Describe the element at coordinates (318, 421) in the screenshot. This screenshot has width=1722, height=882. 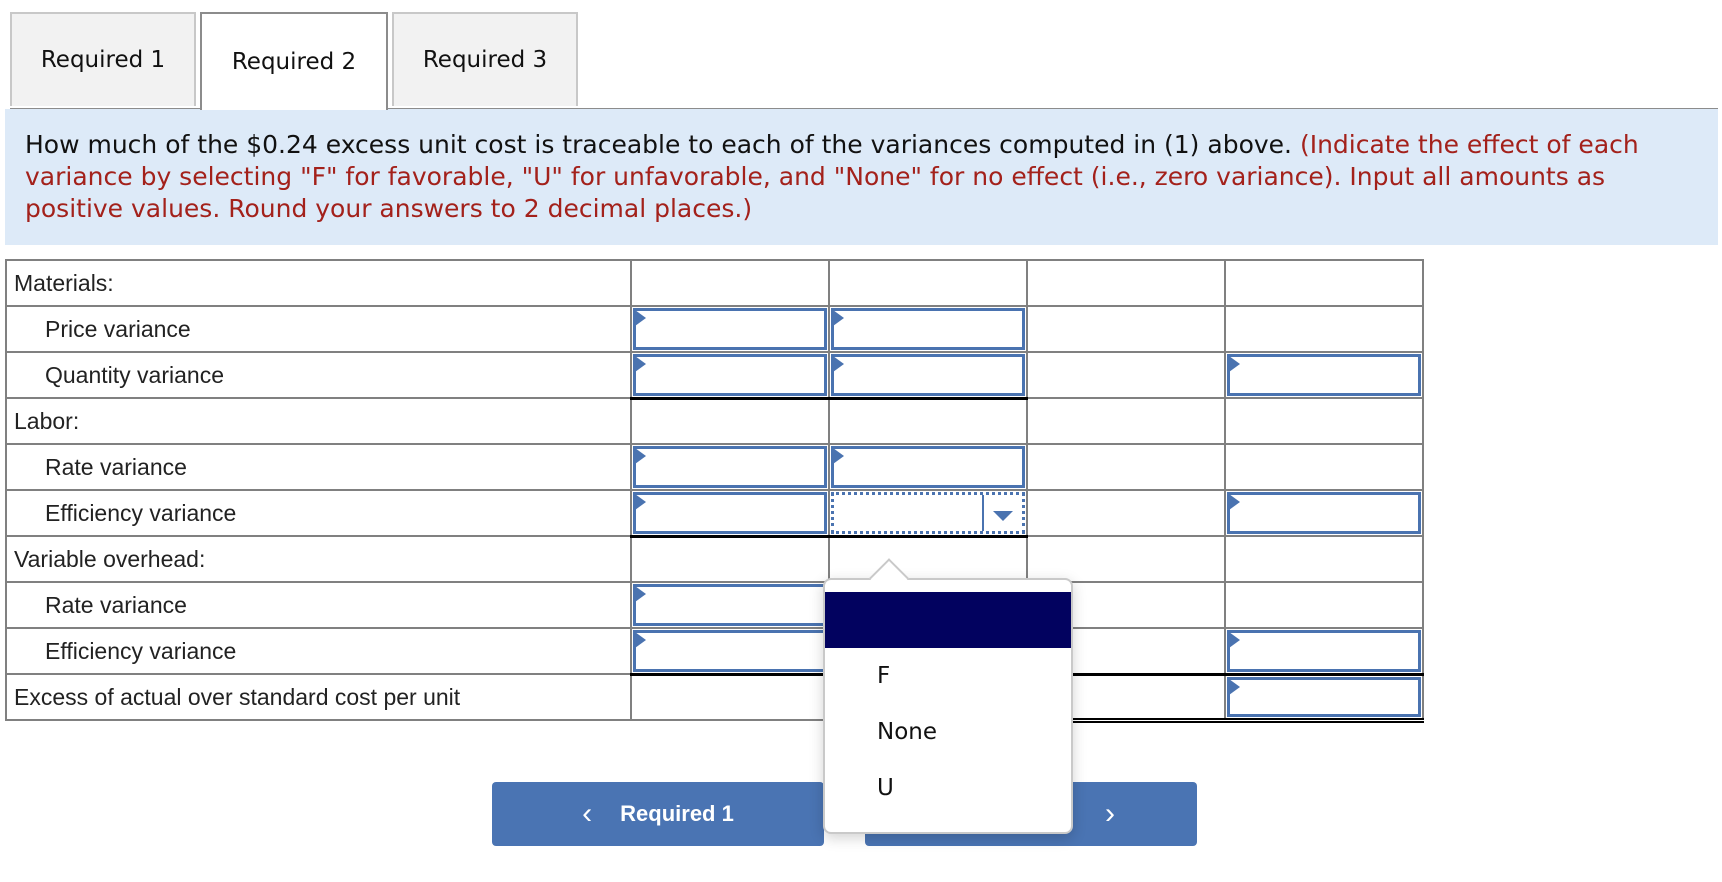
I see `row-label: Labor:` at that location.